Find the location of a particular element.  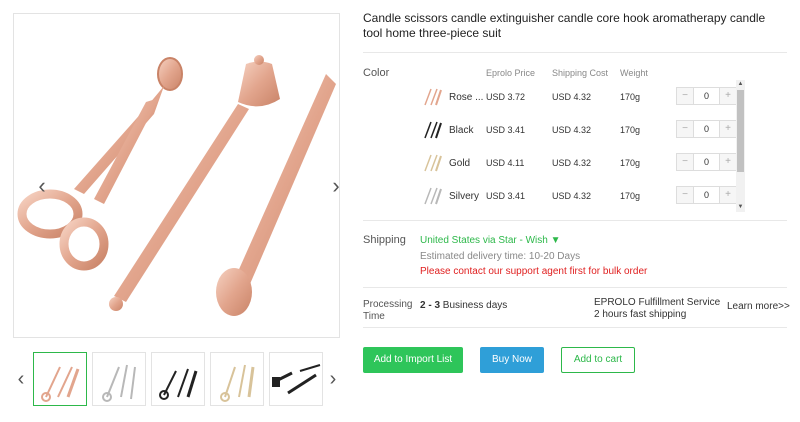

scrollbar-thumb is located at coordinates (740, 131).